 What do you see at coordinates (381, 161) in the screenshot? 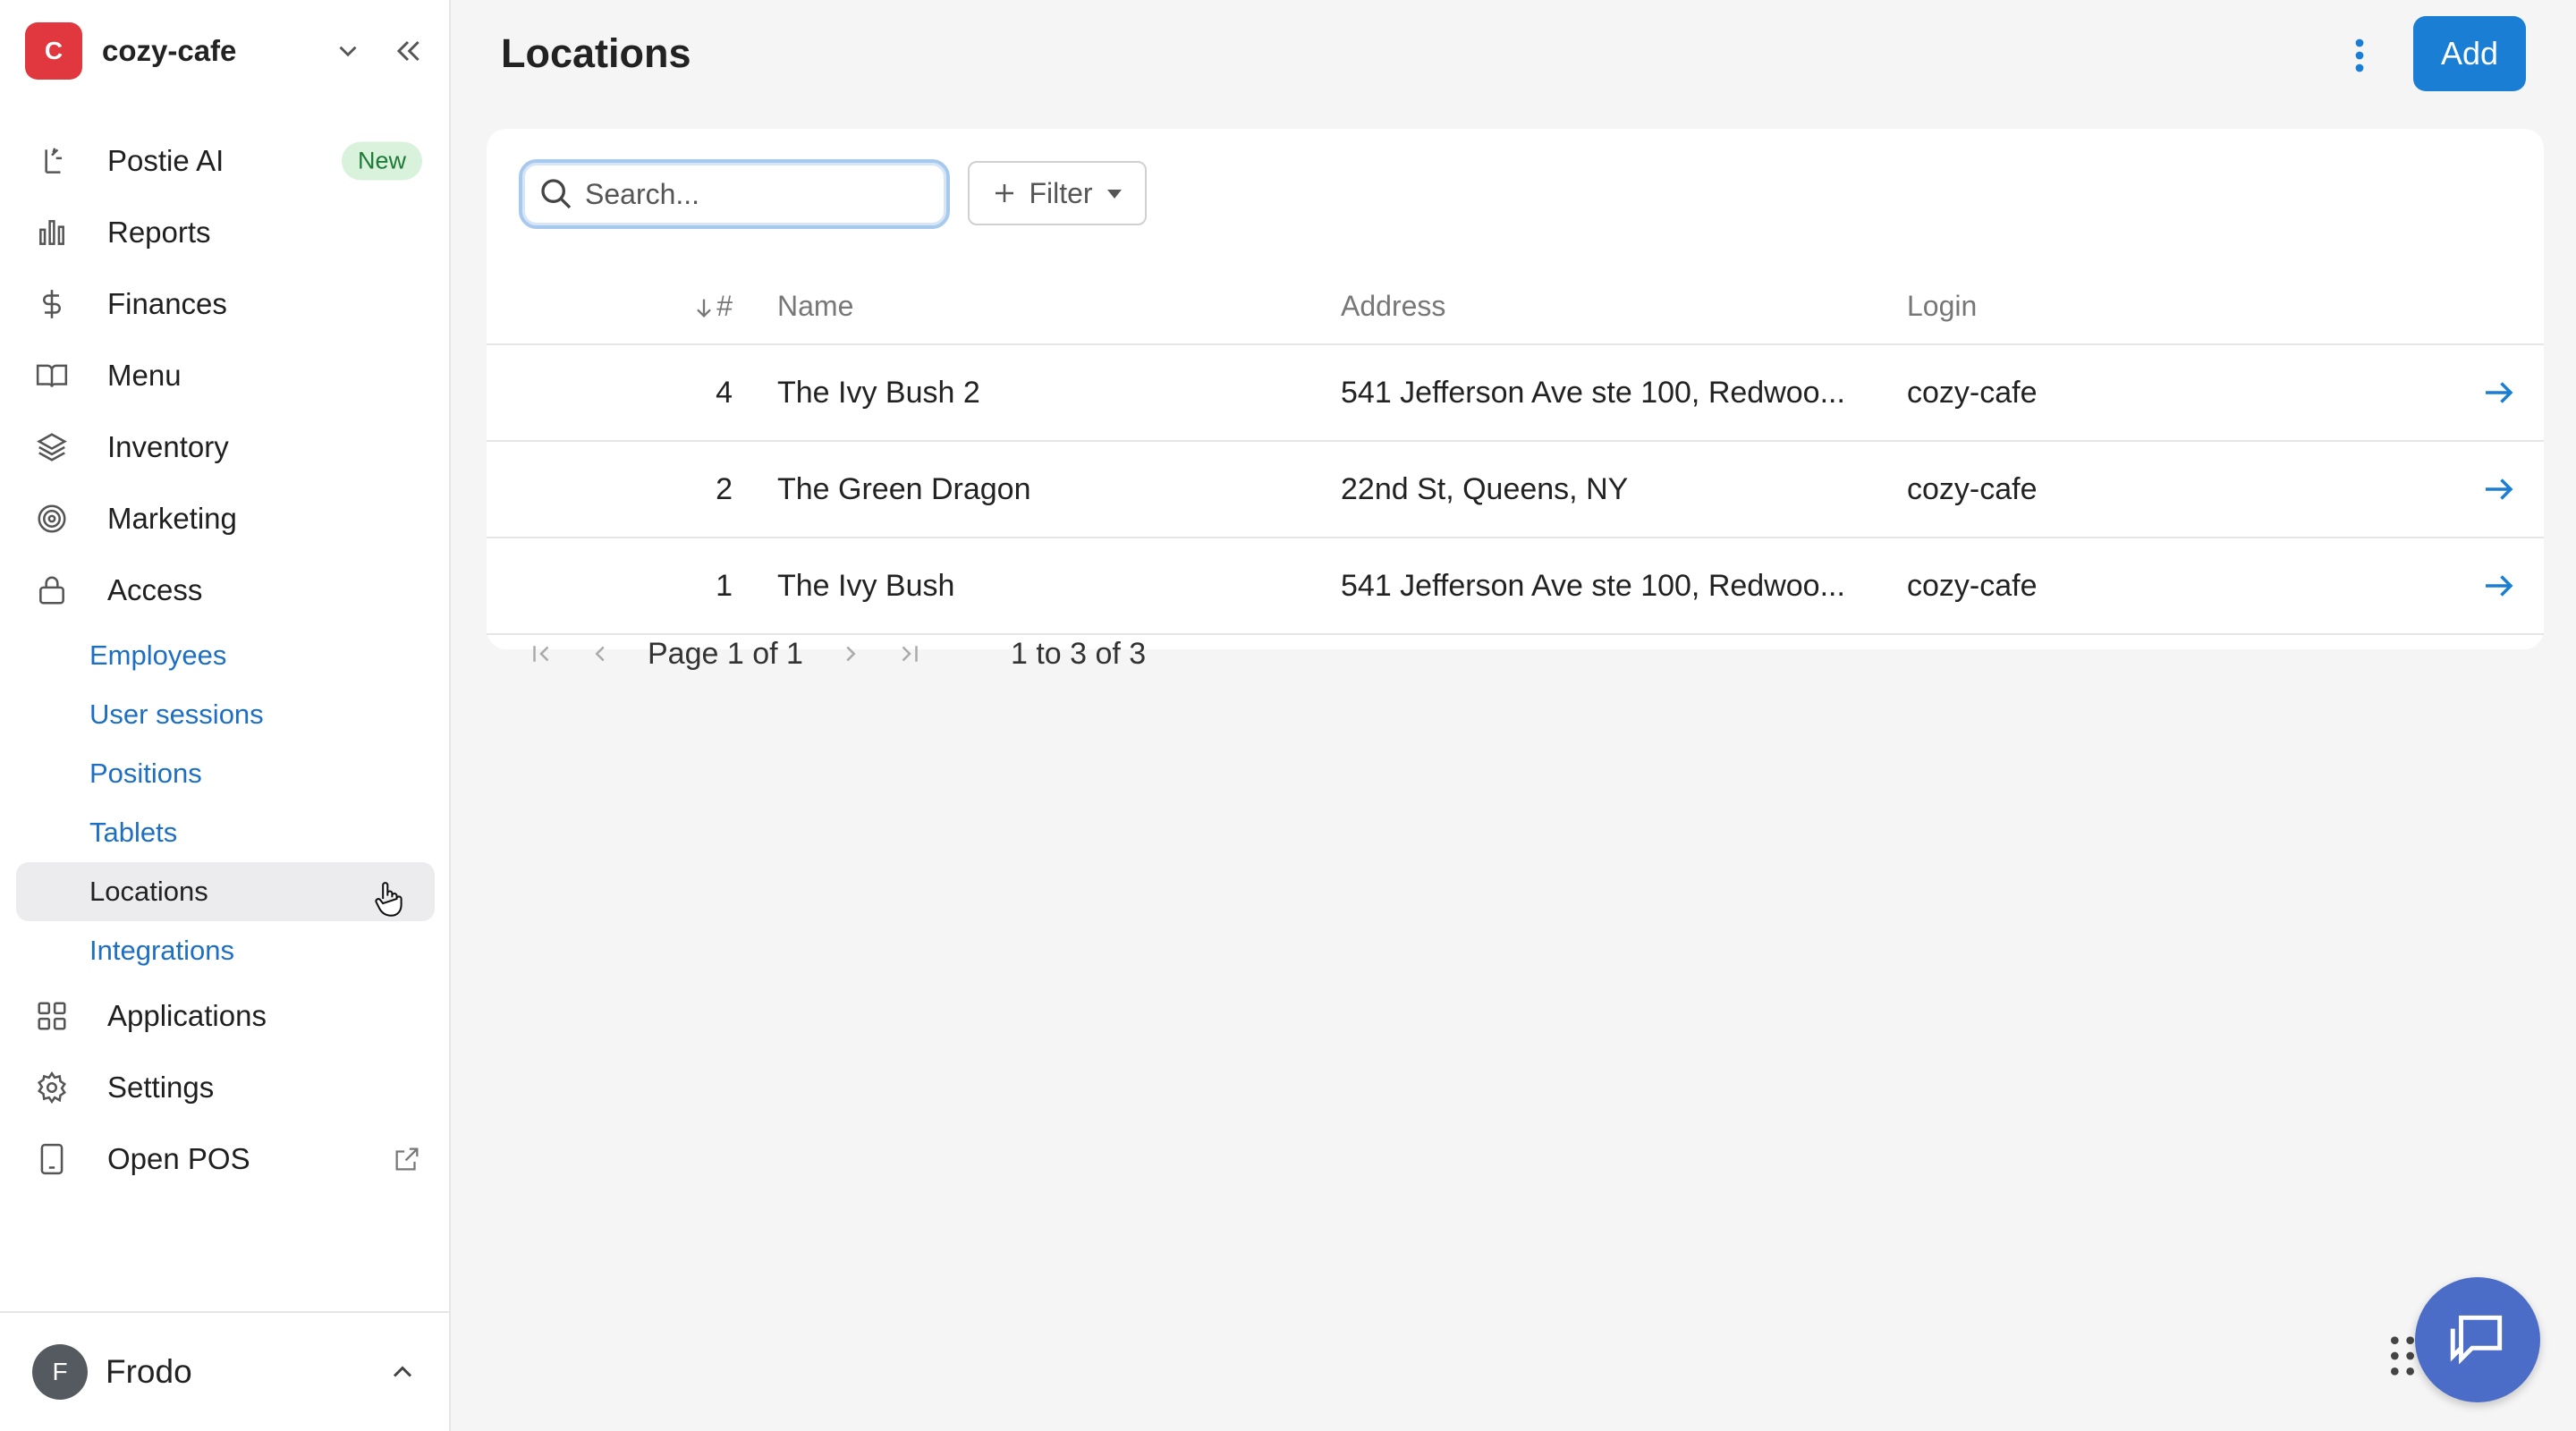
I see `new-badge: New` at bounding box center [381, 161].